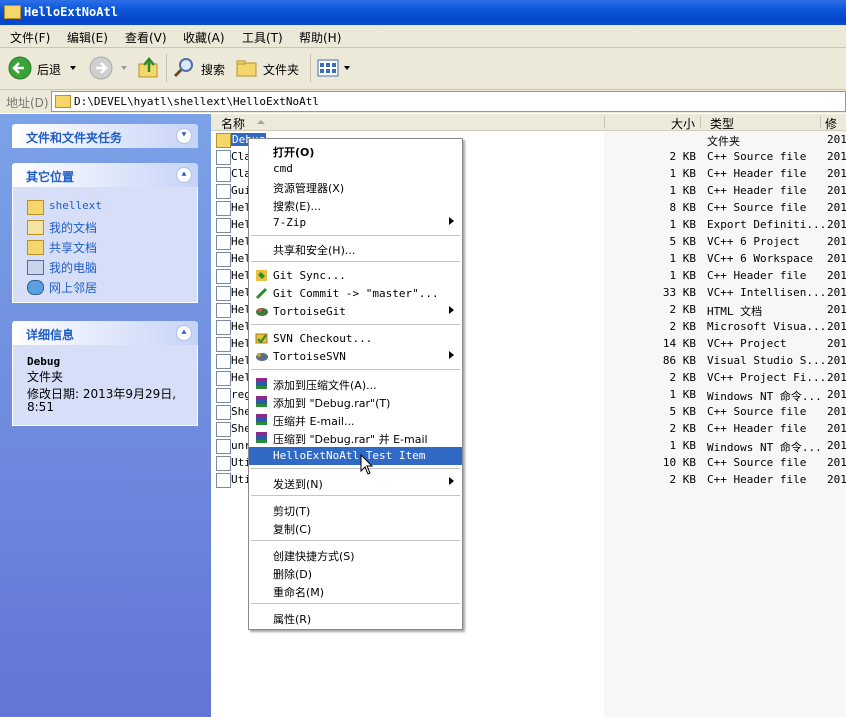  Describe the element at coordinates (423, 36) in the screenshot. I see `menu-bar: 文件(F) 编辑(E) 查看(V) 收藏(A) 工具(T) 帮助(H)` at that location.